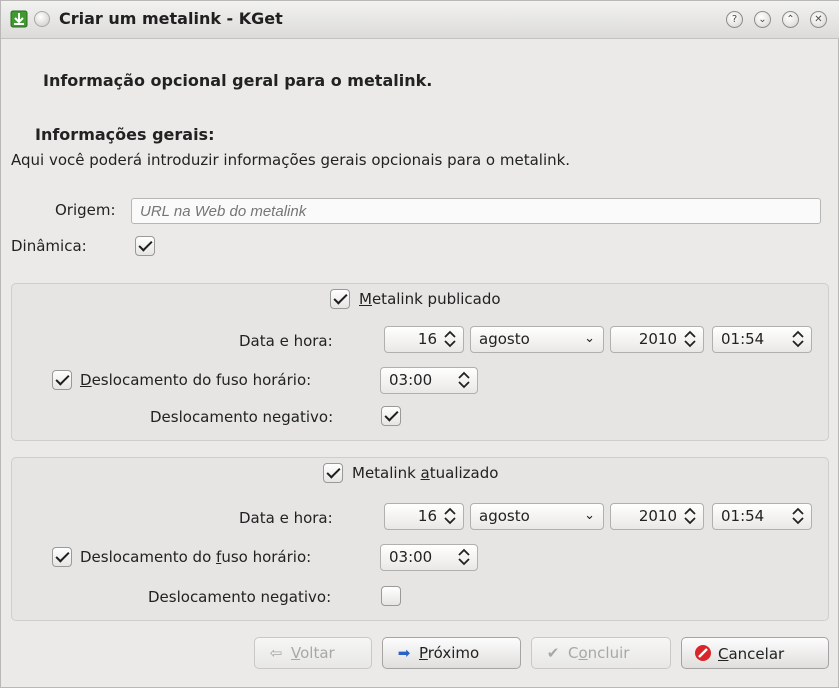  What do you see at coordinates (762, 19) in the screenshot?
I see `minimize-icon: ⌄` at bounding box center [762, 19].